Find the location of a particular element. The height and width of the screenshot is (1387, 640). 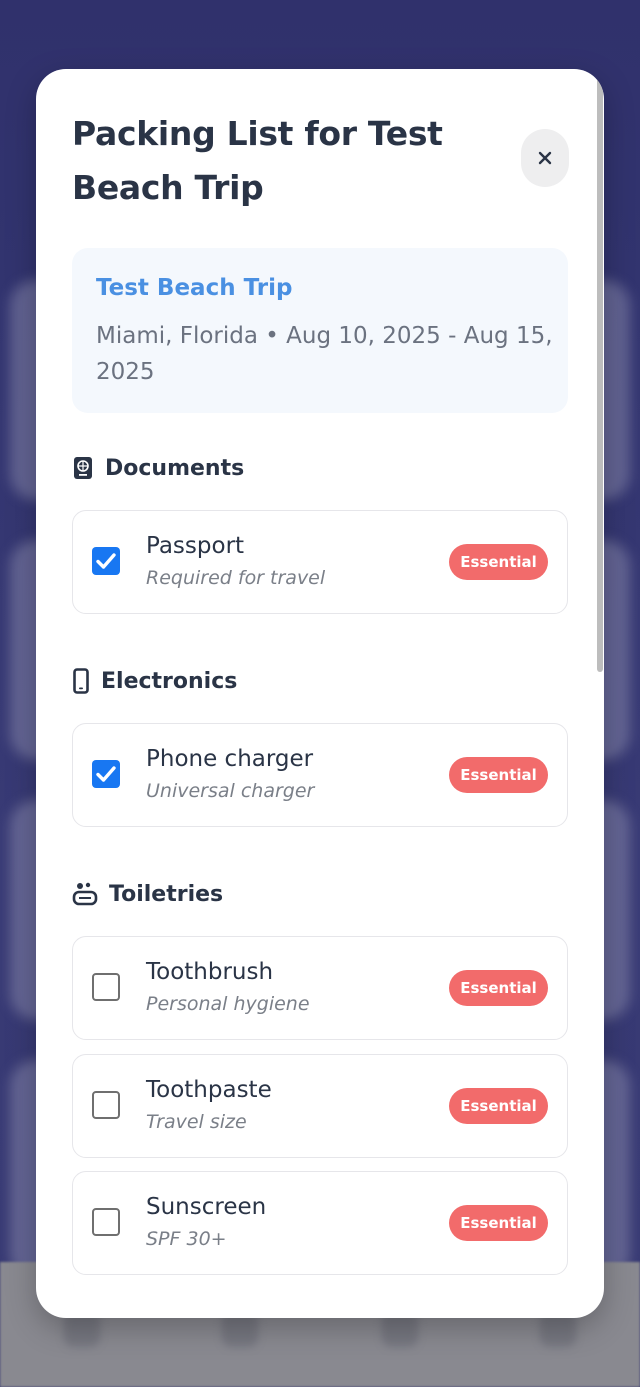

passport-icon is located at coordinates (83, 468).